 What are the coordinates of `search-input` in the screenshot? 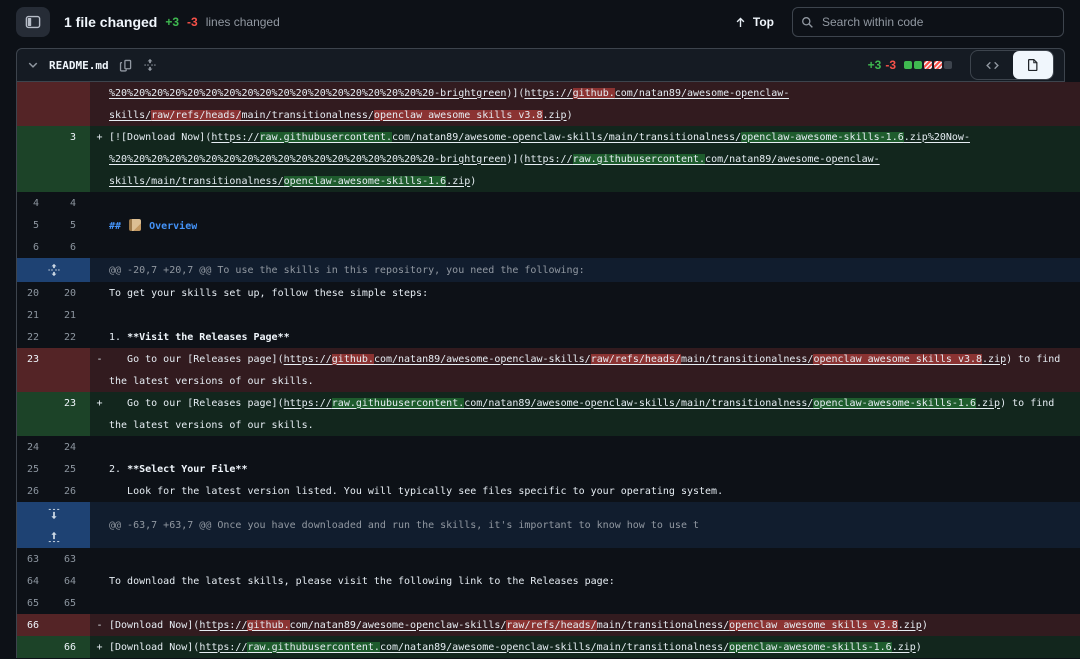 It's located at (937, 22).